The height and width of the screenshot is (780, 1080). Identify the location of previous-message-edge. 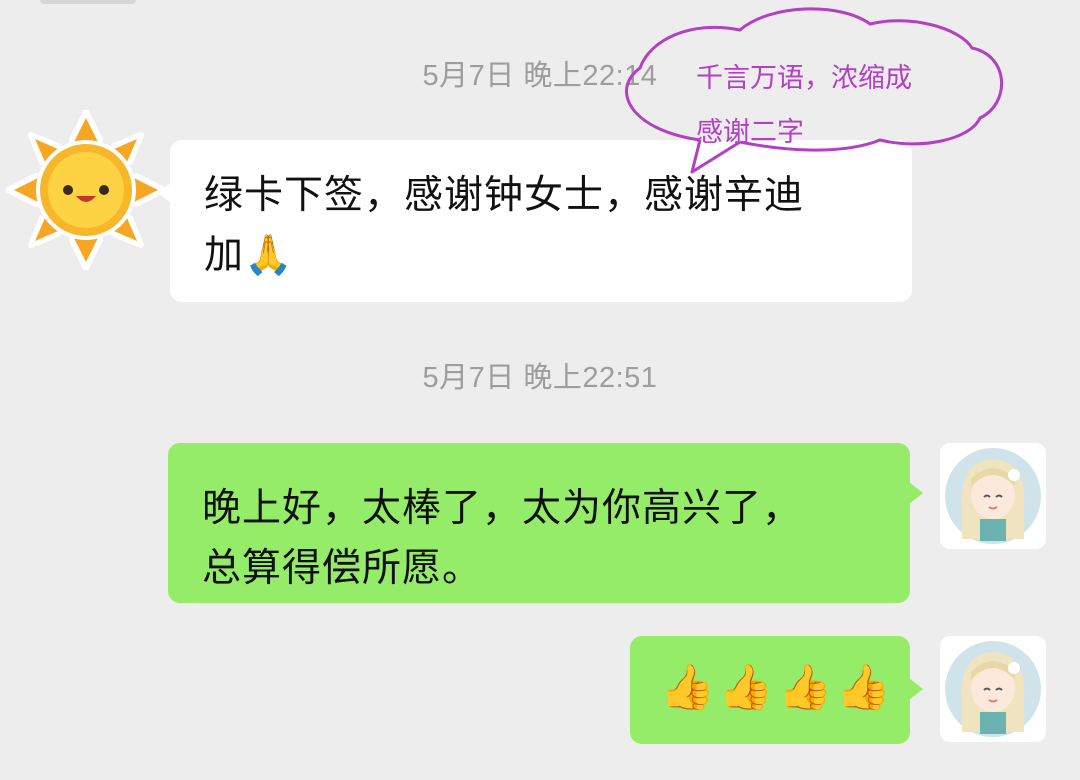
(88, 2).